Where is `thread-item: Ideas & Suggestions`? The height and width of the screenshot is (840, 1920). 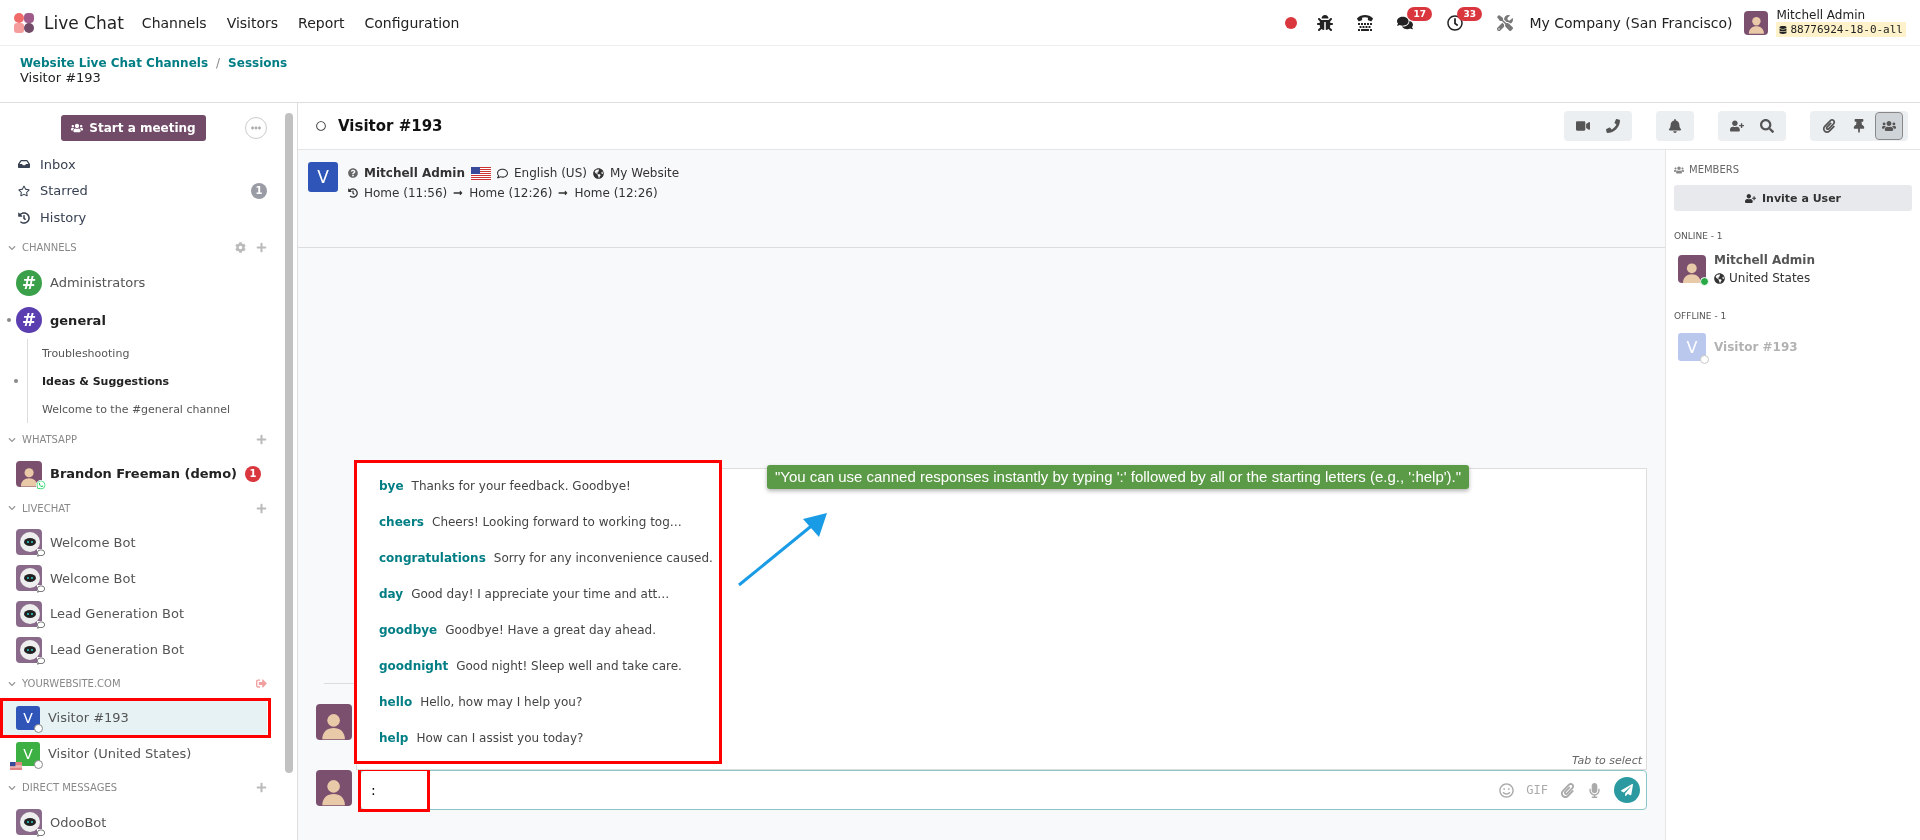
thread-item: Ideas & Suggestions is located at coordinates (98, 381).